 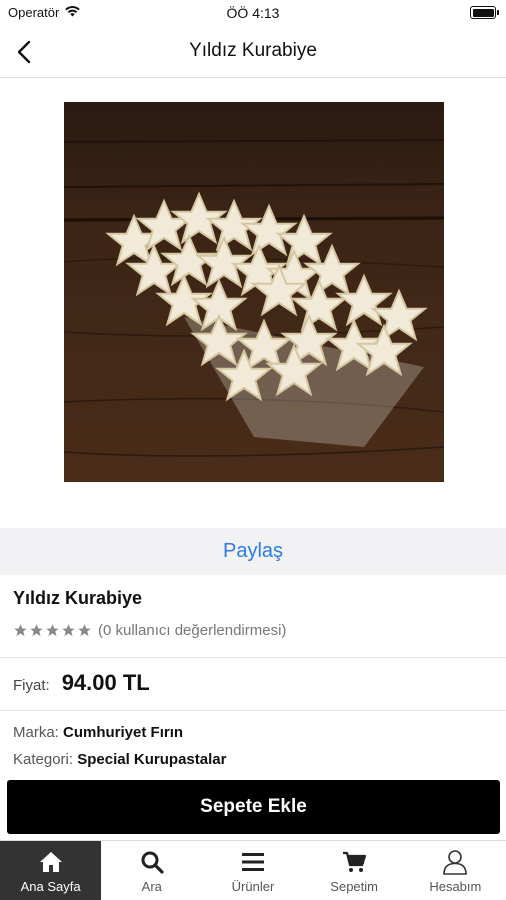 I want to click on battery-icon, so click(x=484, y=12).